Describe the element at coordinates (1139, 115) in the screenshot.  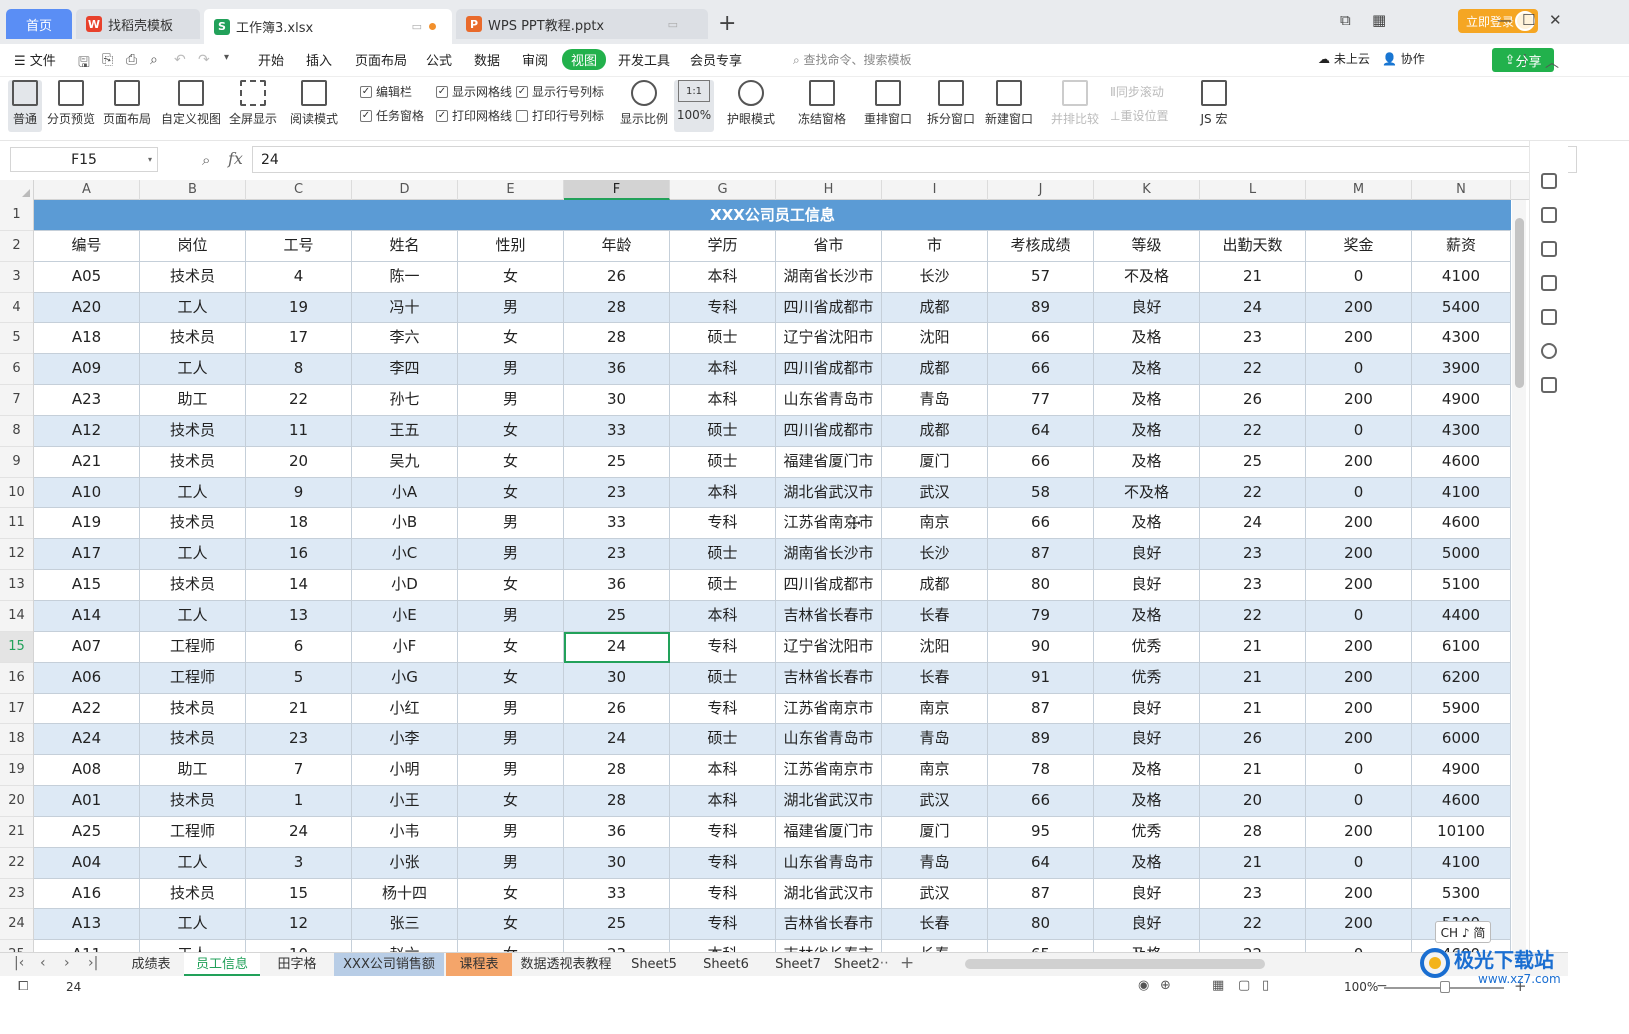
I see `reset-position-button: ⊥ 重设位置` at that location.